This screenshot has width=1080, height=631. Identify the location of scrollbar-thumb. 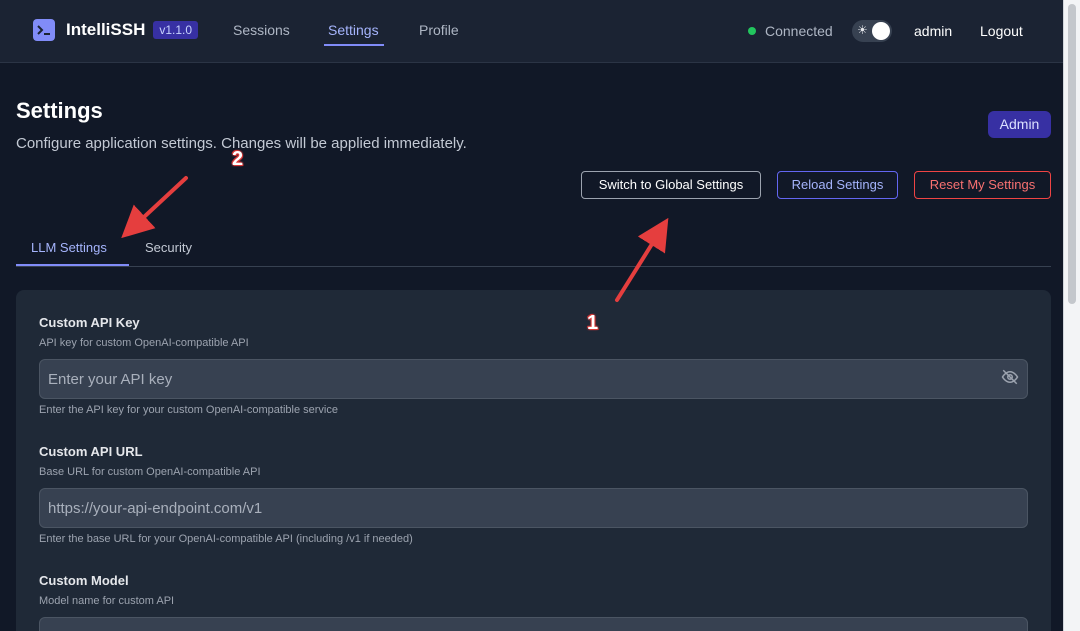
(1072, 154).